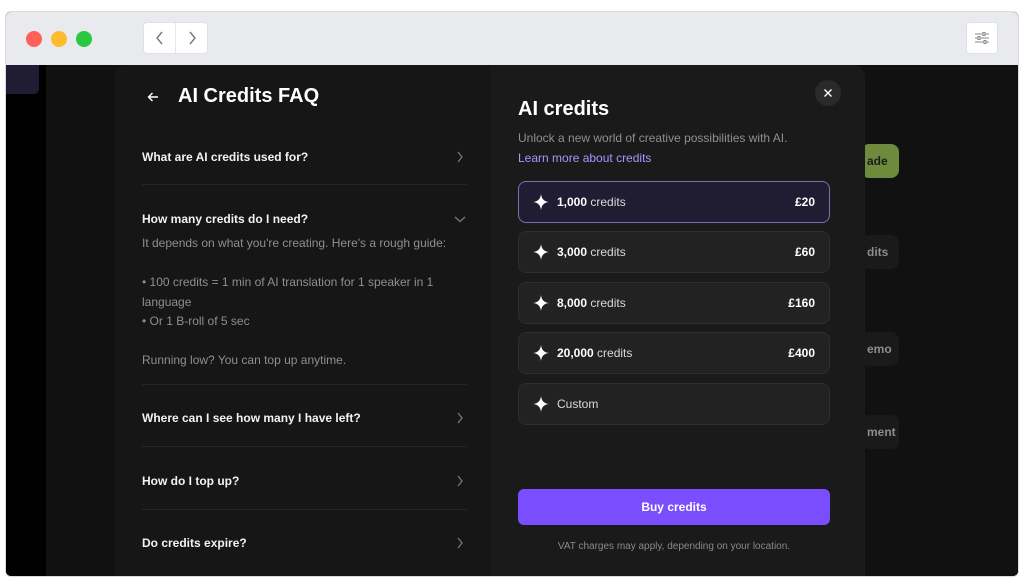 Image resolution: width=1024 pixels, height=587 pixels. I want to click on arrow-left-icon, so click(152, 96).